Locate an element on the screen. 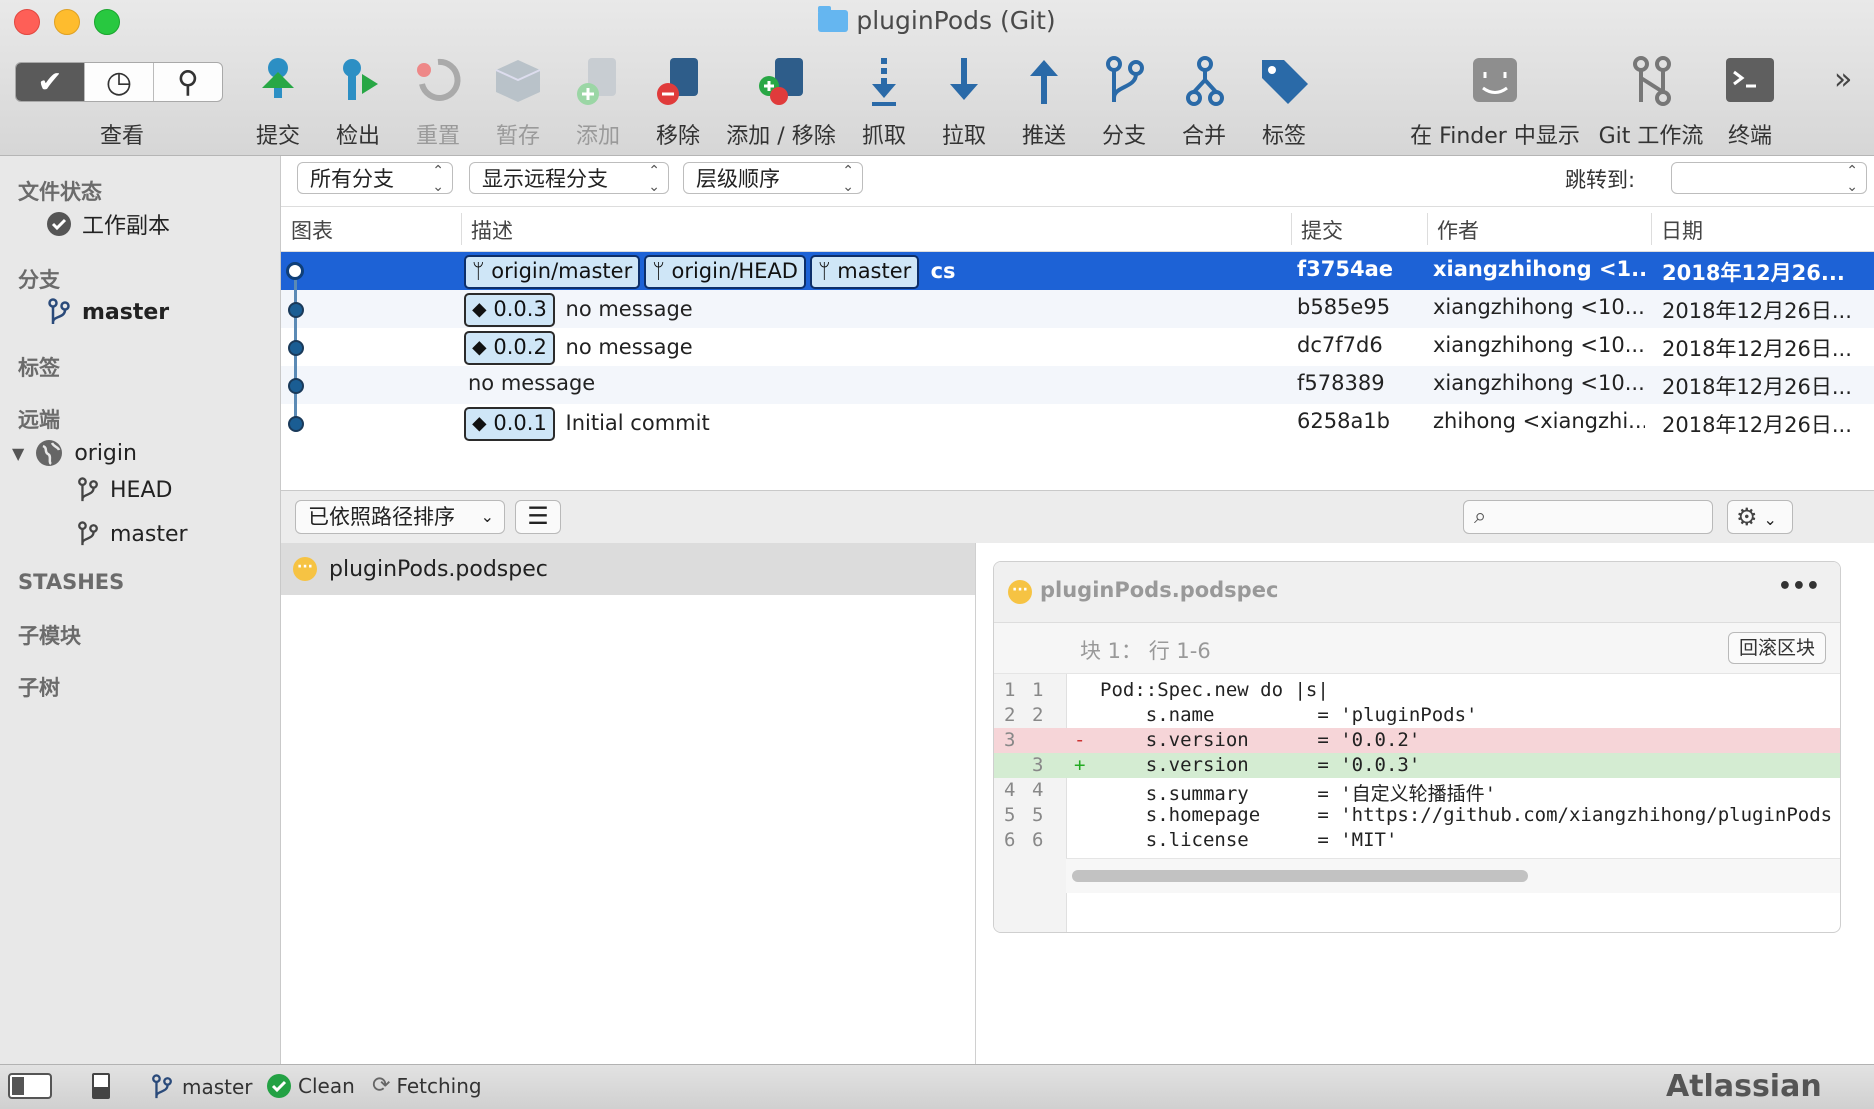 This screenshot has height=1109, width=1874. status-clean: Clean is located at coordinates (310, 1086).